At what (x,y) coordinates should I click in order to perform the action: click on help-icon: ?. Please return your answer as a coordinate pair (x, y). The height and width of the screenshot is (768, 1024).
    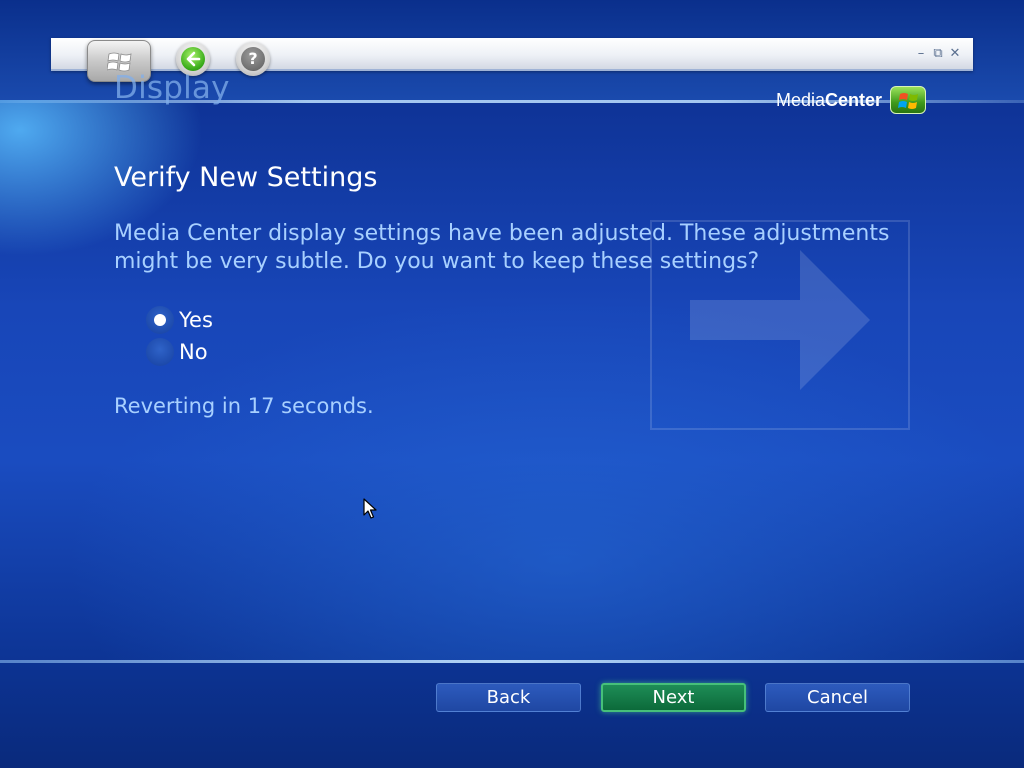
    Looking at the image, I should click on (253, 59).